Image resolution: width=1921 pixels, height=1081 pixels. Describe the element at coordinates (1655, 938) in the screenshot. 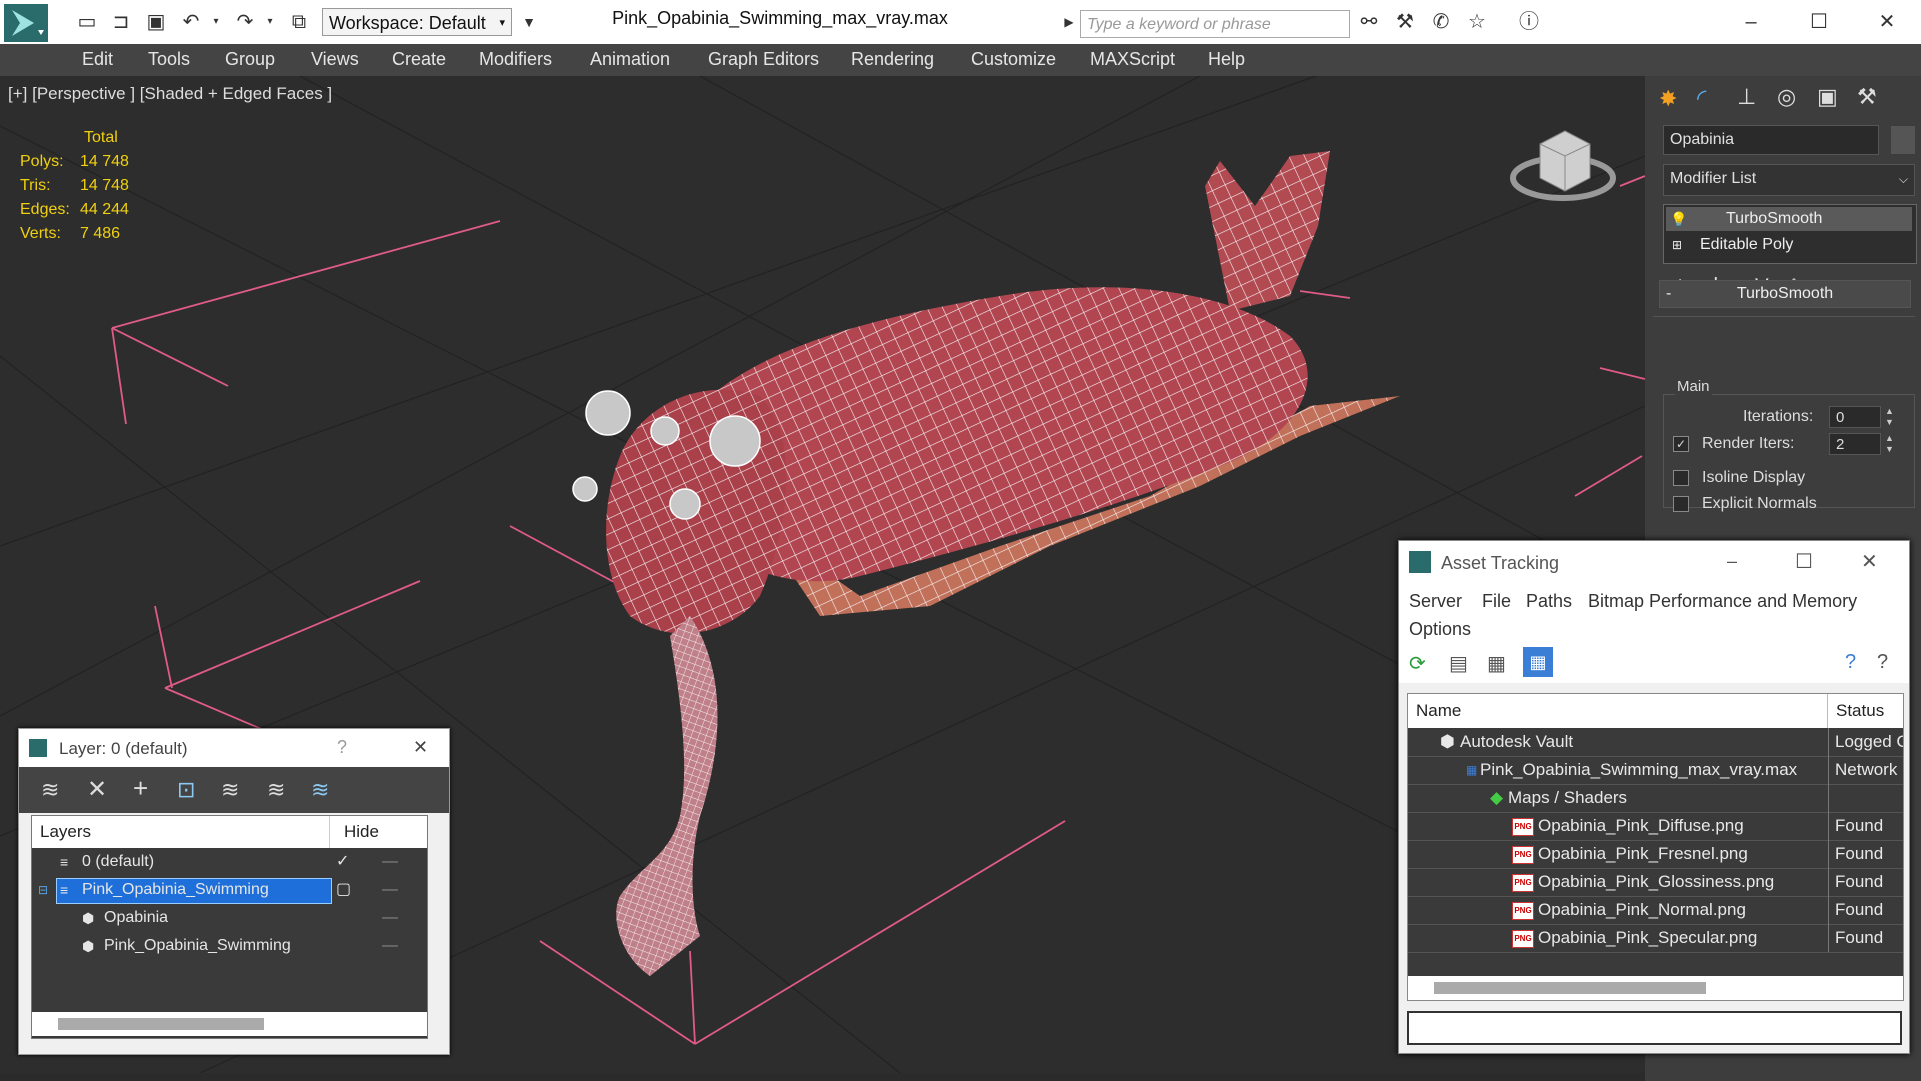

I see `table-row: PNG Opabinia_Pink_Specular.png Found` at that location.